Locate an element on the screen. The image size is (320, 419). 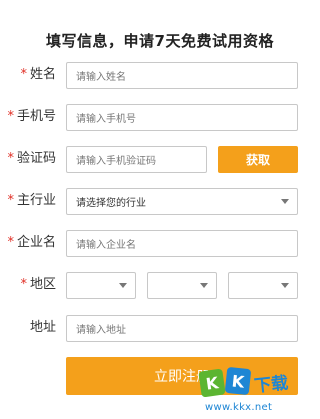
address-input: 请输入地址 is located at coordinates (182, 328).